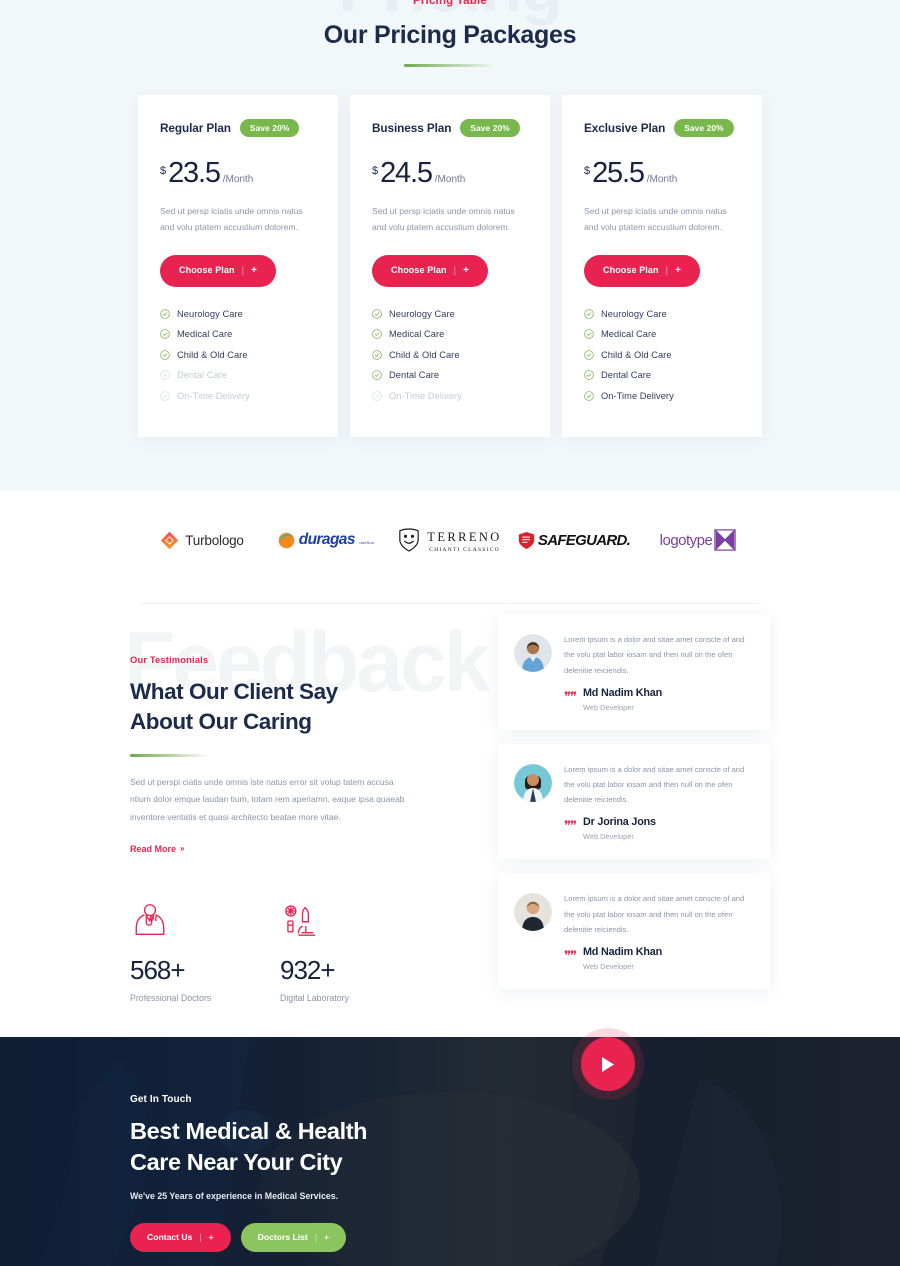 This screenshot has height=1266, width=900. I want to click on play-video-button, so click(608, 1064).